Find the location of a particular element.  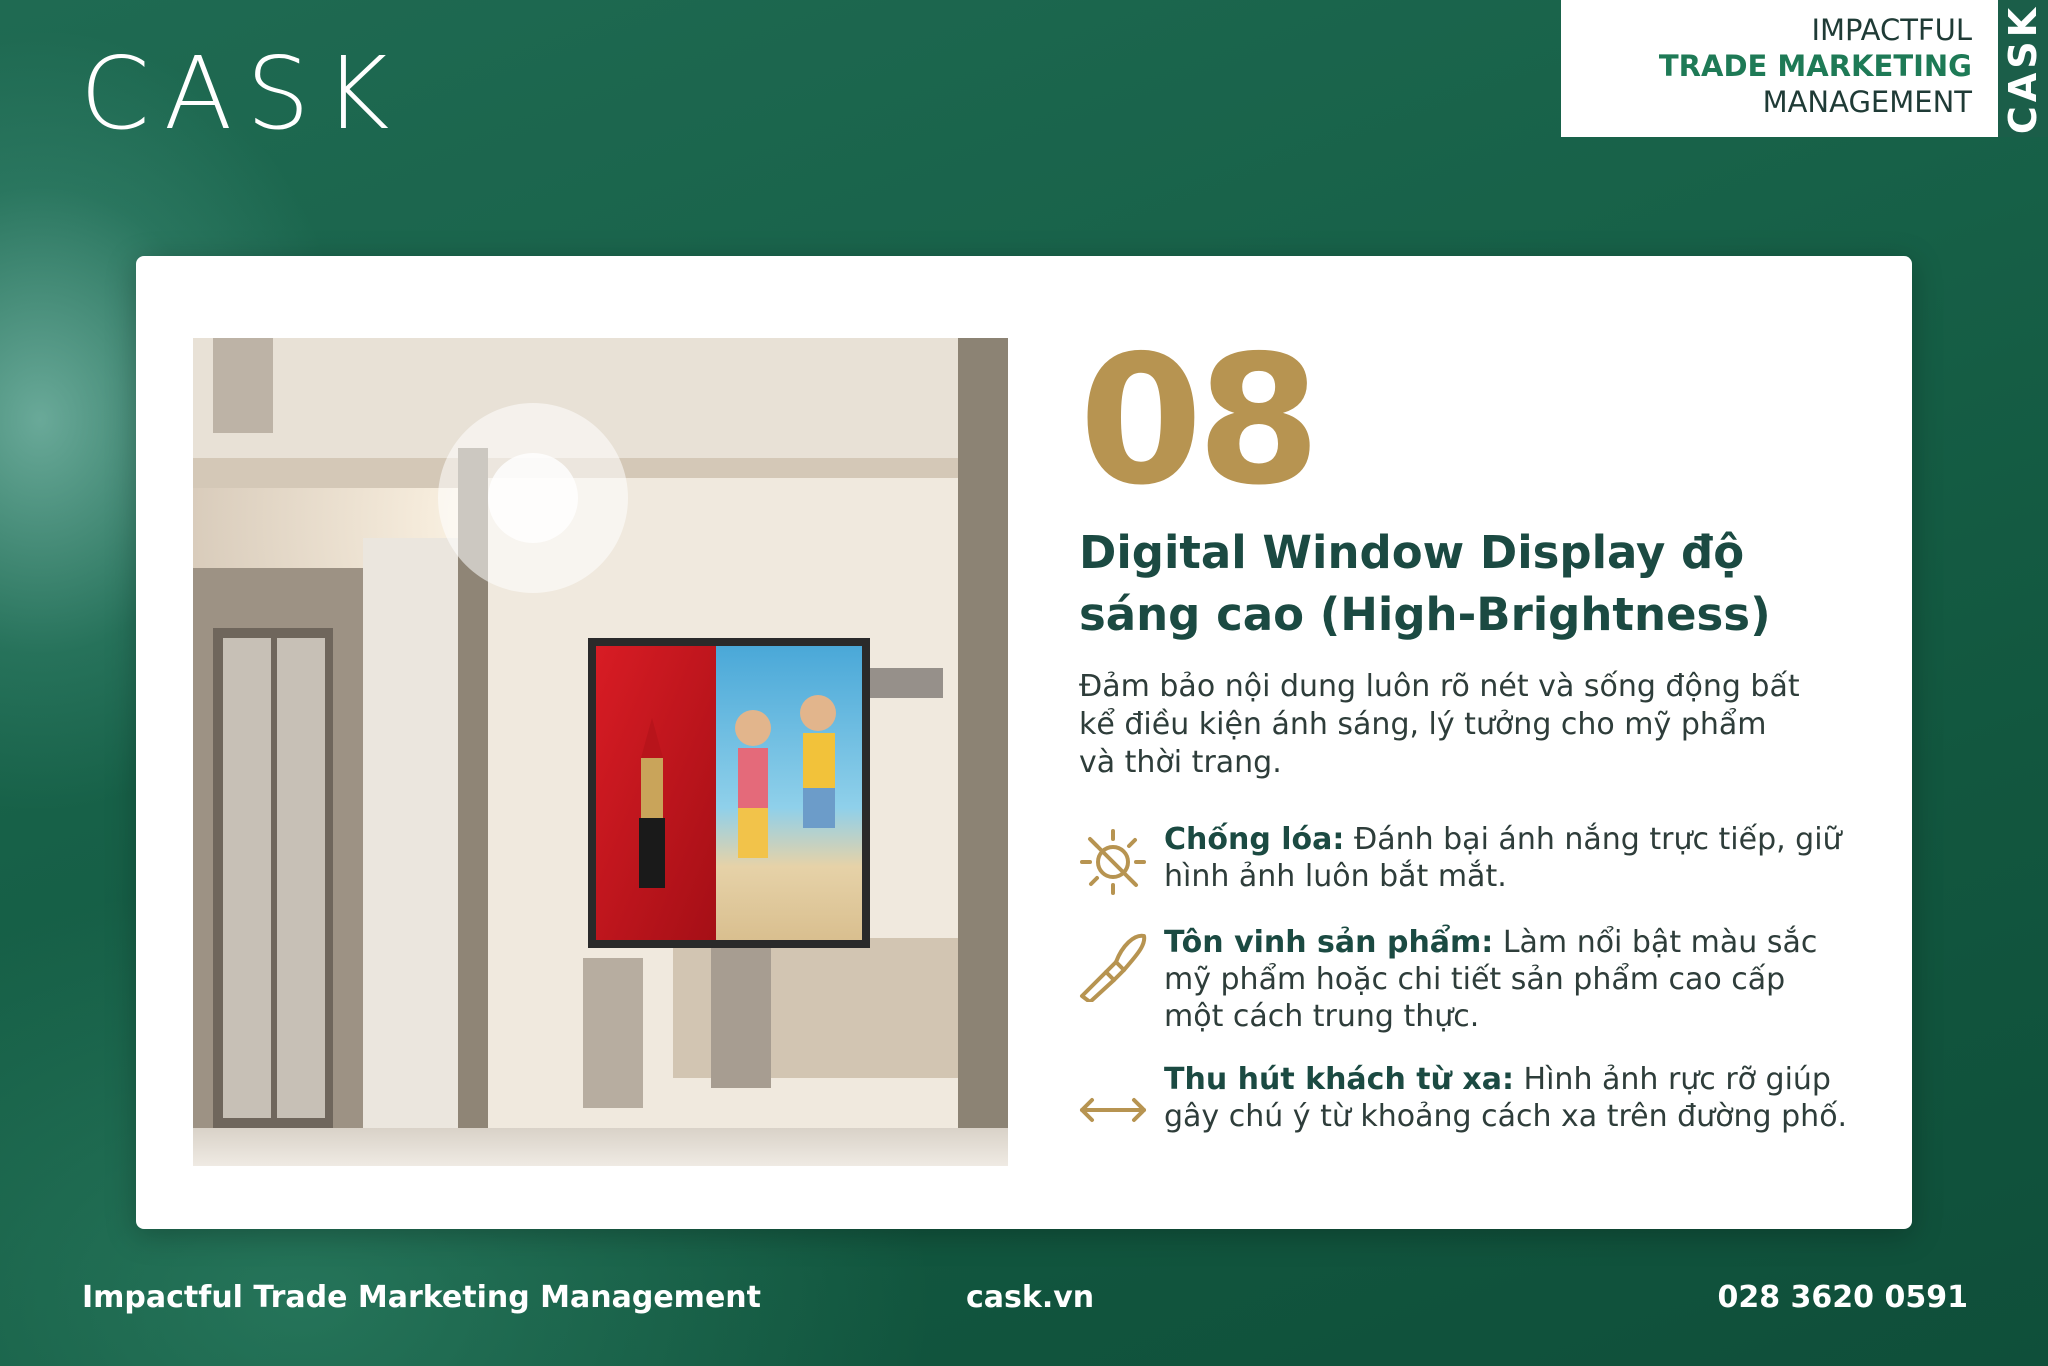

badge-text: IMPACTFUL TRADE MARKETING MANAGEMENT is located at coordinates (1779, 68).